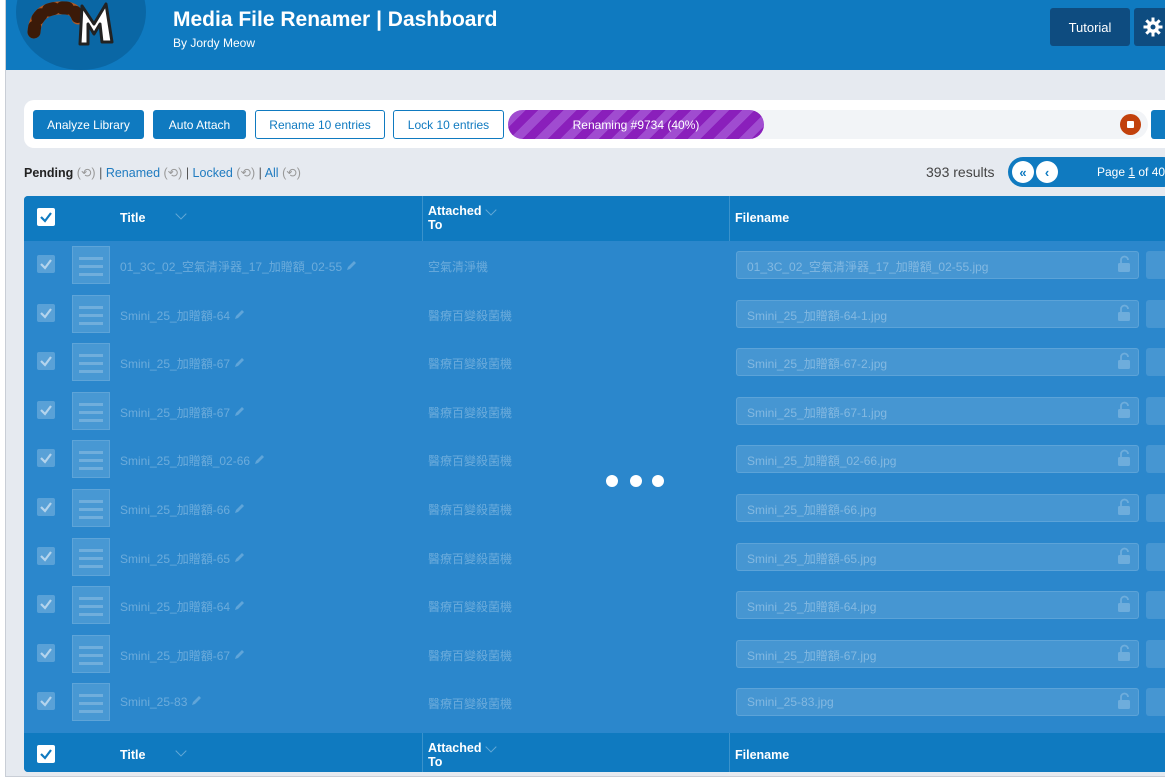 The height and width of the screenshot is (780, 1170). I want to click on row-title: 01_3C_02_空氣清淨器_17_加贈額_02-55, so click(238, 266).